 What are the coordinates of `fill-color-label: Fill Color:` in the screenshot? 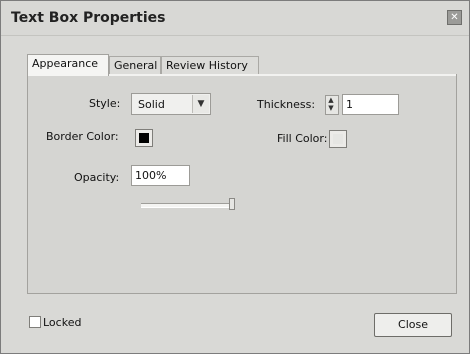 It's located at (302, 138).